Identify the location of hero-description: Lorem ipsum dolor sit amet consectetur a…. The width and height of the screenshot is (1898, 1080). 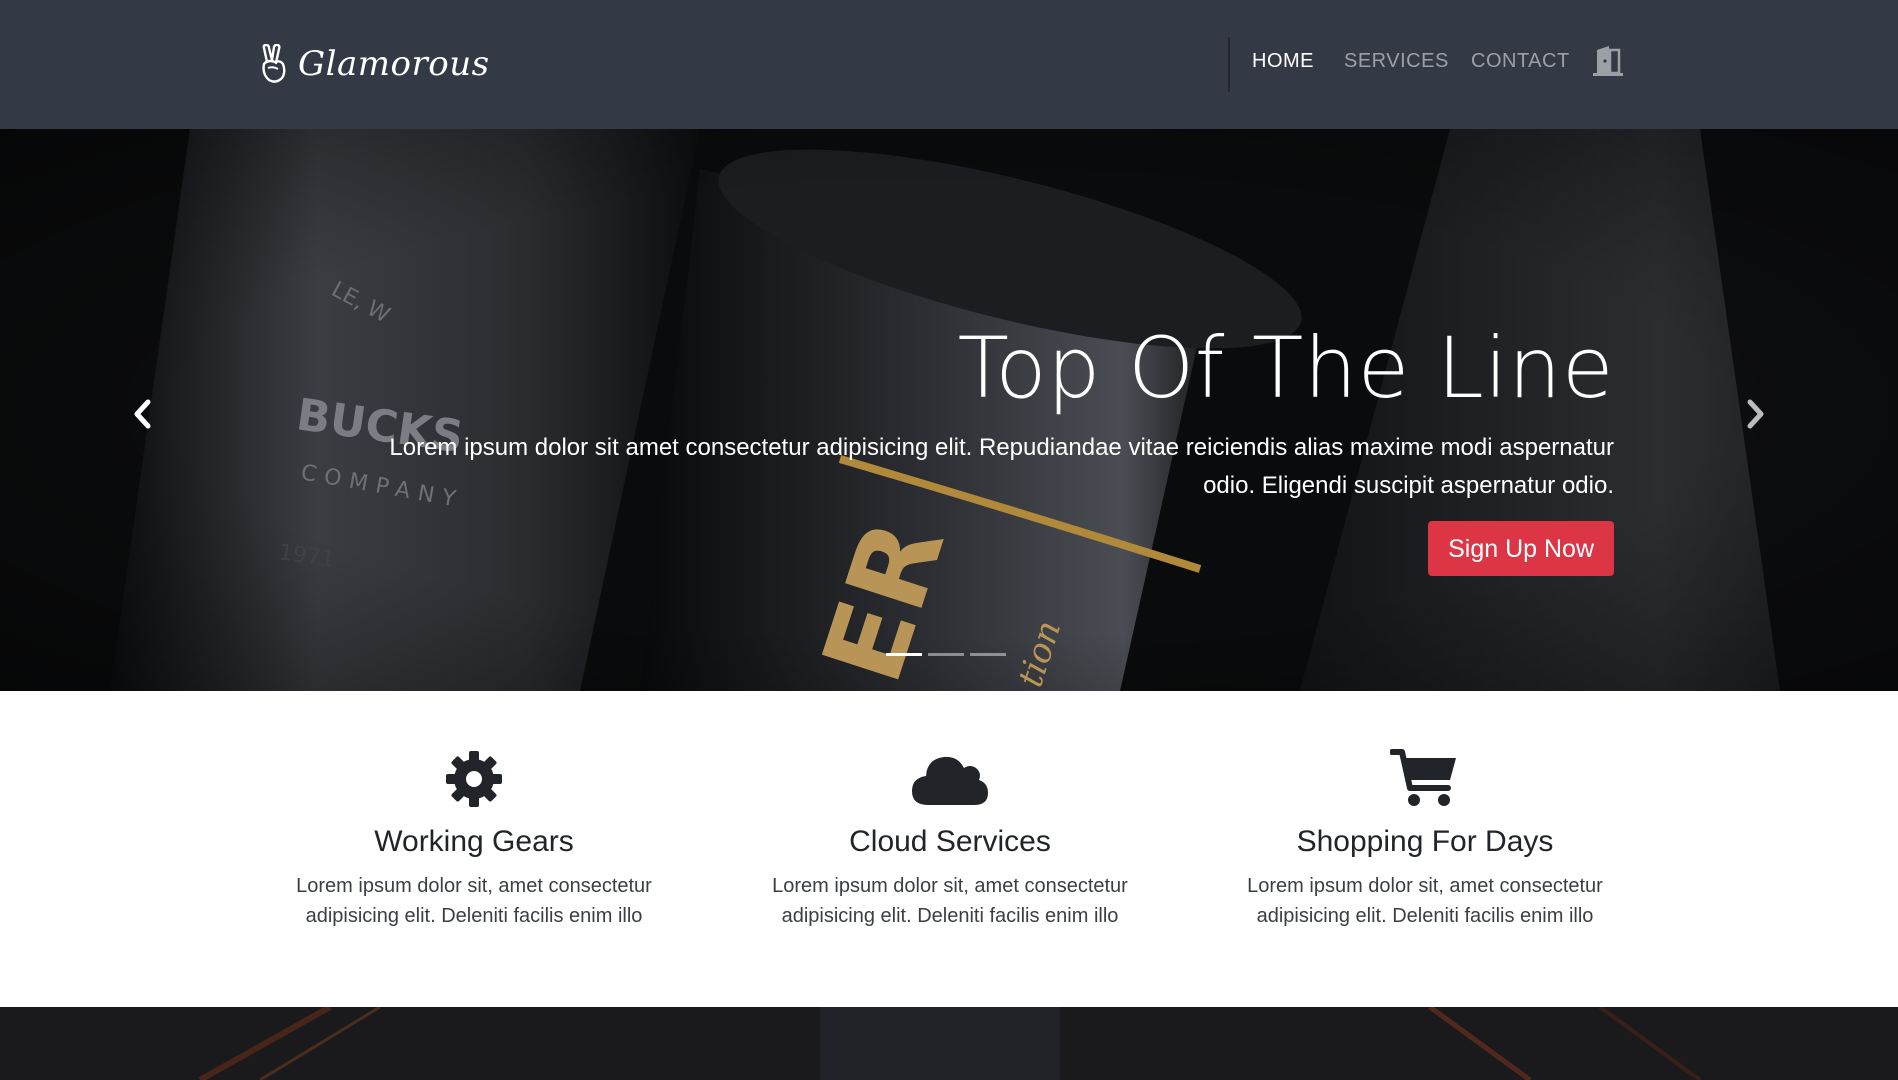
(1001, 466).